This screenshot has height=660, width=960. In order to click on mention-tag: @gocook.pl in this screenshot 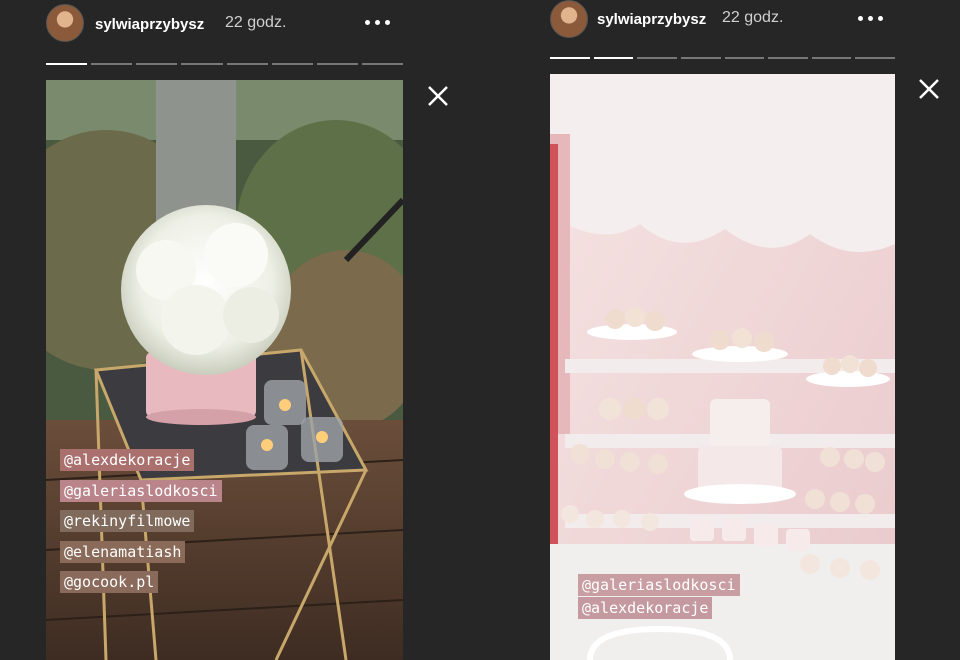, I will do `click(109, 582)`.